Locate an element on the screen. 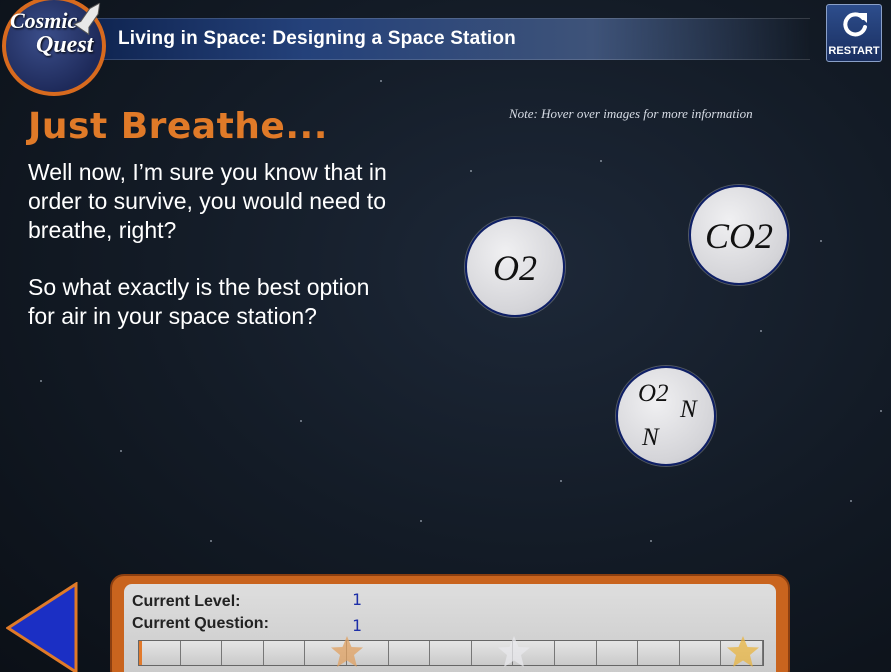 The image size is (891, 672). status-inner: Current Level: 1 Current Question: 1 is located at coordinates (450, 628).